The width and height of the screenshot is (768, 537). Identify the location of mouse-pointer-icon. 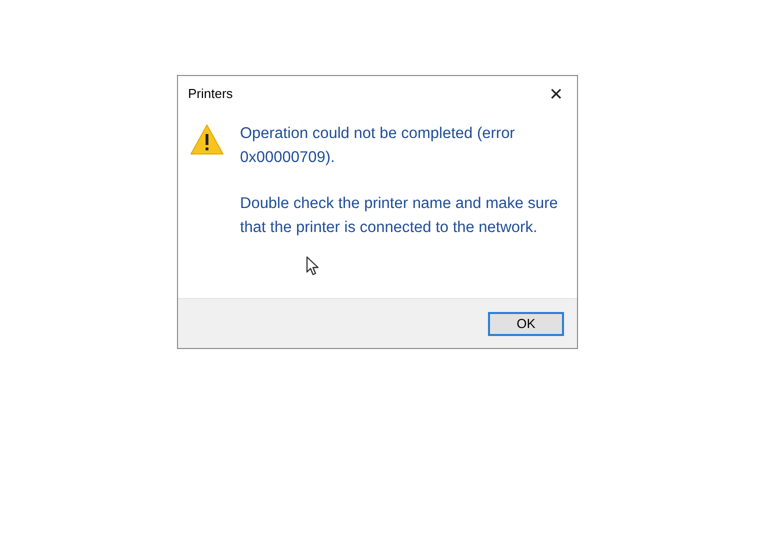
(312, 266).